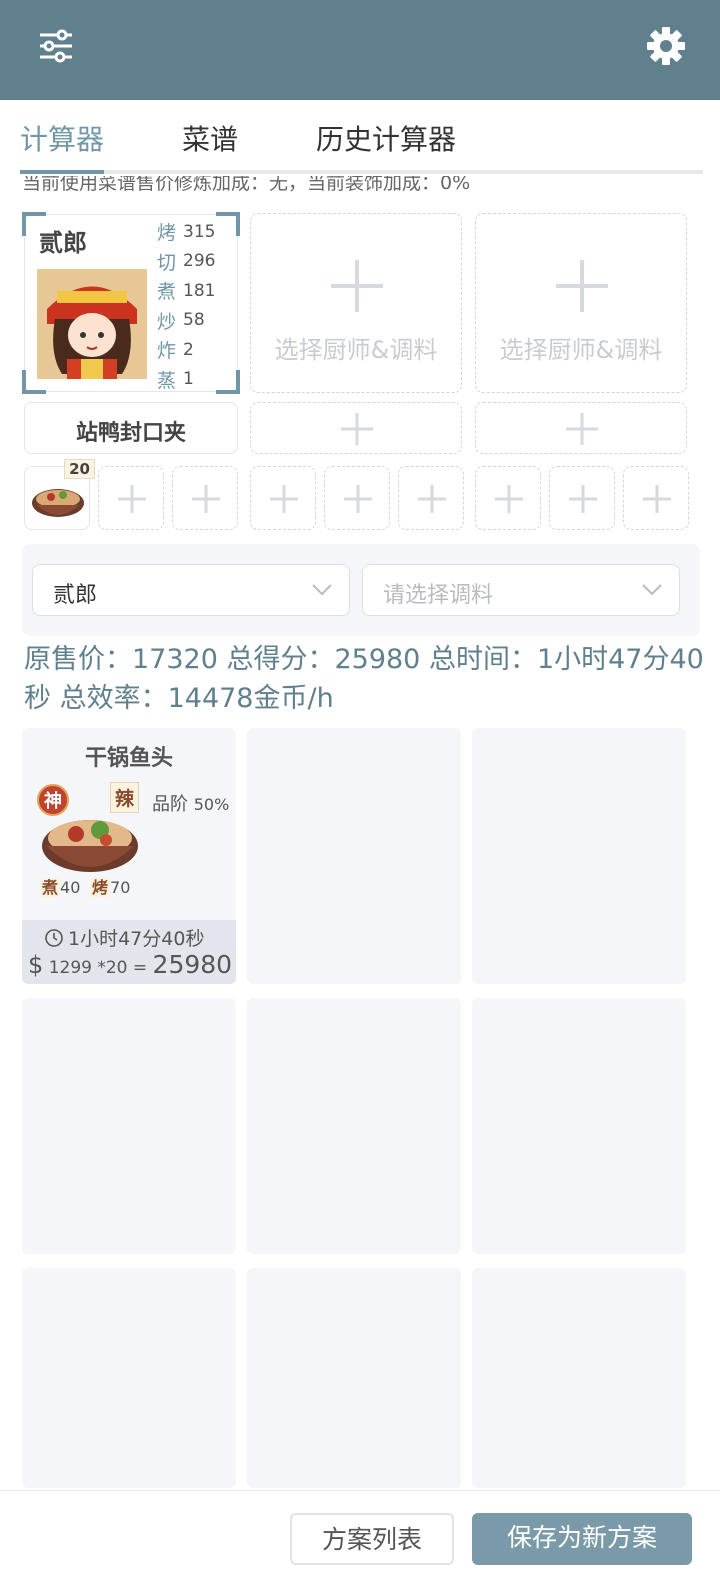 This screenshot has height=1592, width=720. I want to click on selection-panel: 贰郎 请选择调料, so click(361, 590).